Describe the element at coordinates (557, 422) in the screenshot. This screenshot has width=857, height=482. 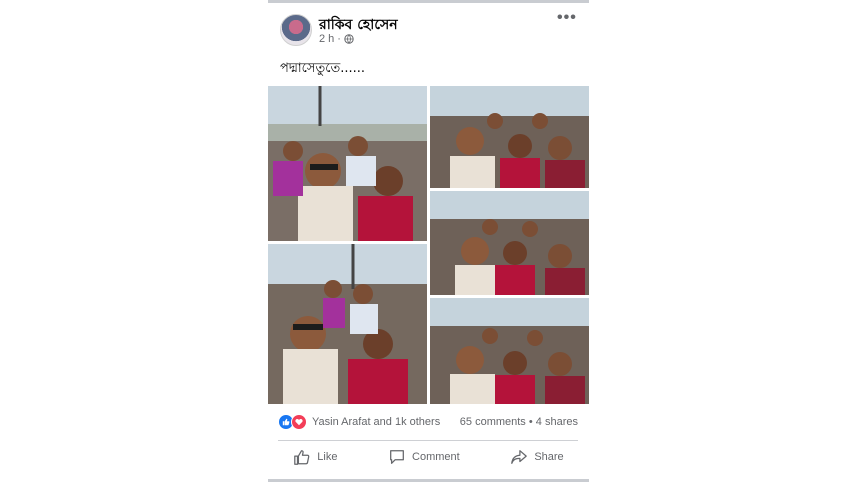
I see `shares-count: 4 shares` at that location.